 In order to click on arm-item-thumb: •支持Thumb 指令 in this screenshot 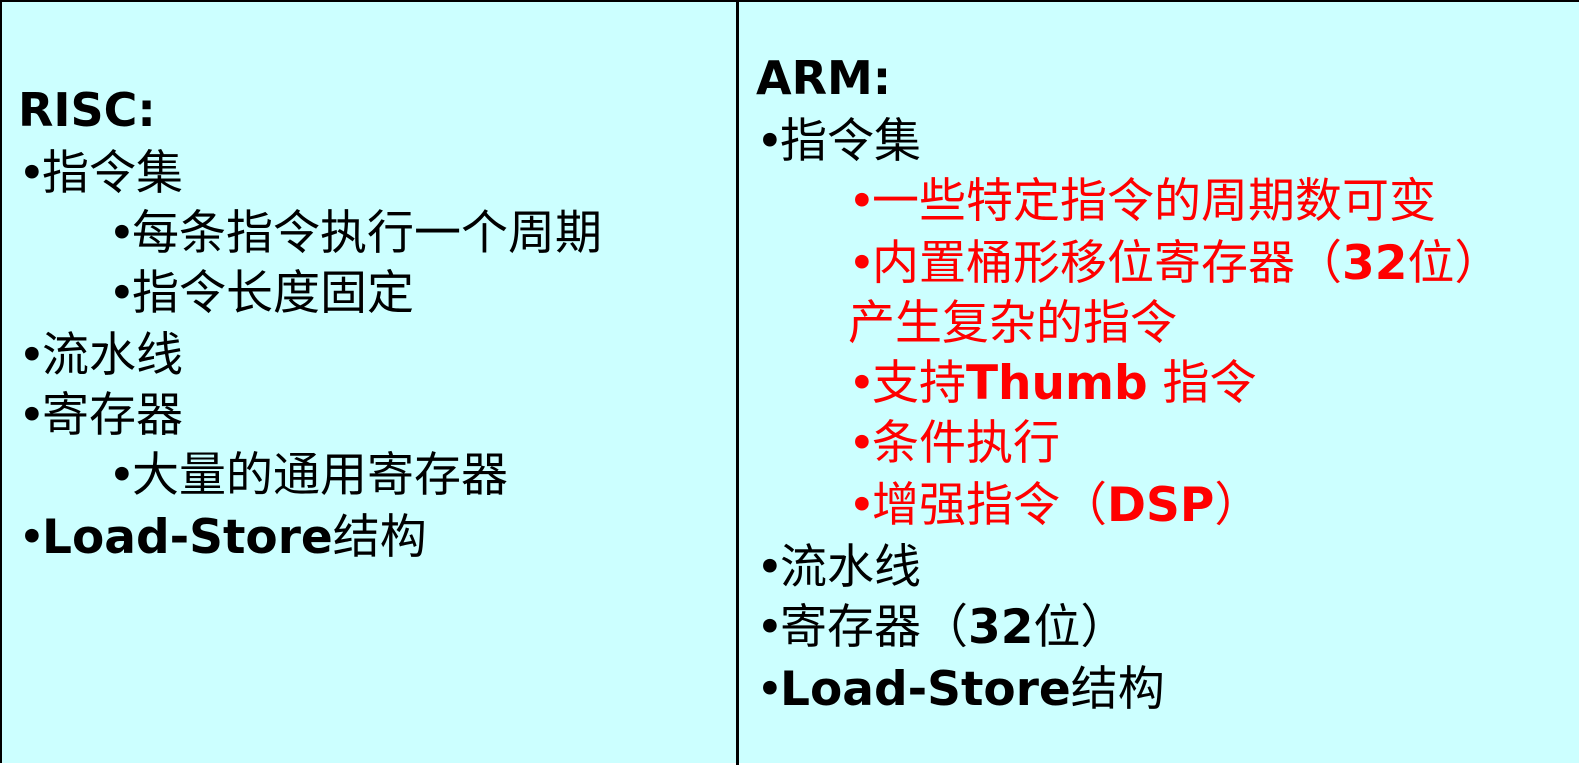, I will do `click(1052, 384)`.